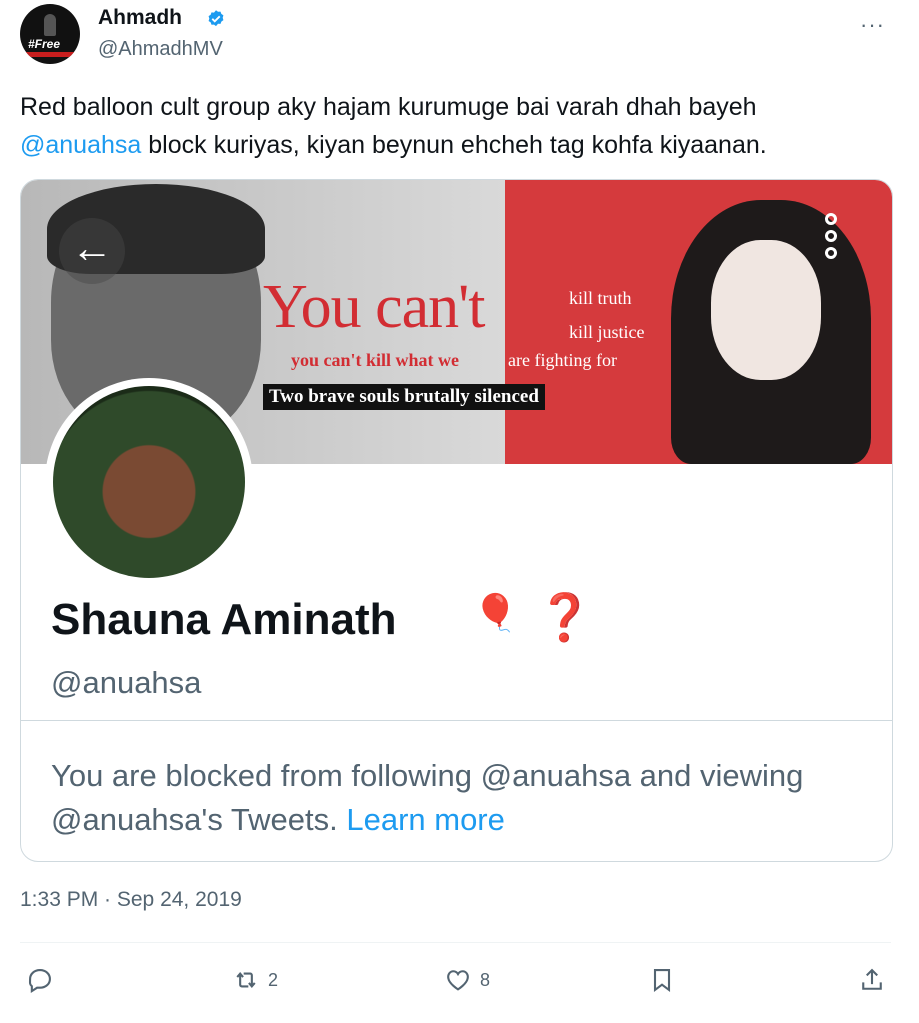 The width and height of the screenshot is (919, 1023). What do you see at coordinates (495, 612) in the screenshot?
I see `balloon-emoji-icon: 🎈` at bounding box center [495, 612].